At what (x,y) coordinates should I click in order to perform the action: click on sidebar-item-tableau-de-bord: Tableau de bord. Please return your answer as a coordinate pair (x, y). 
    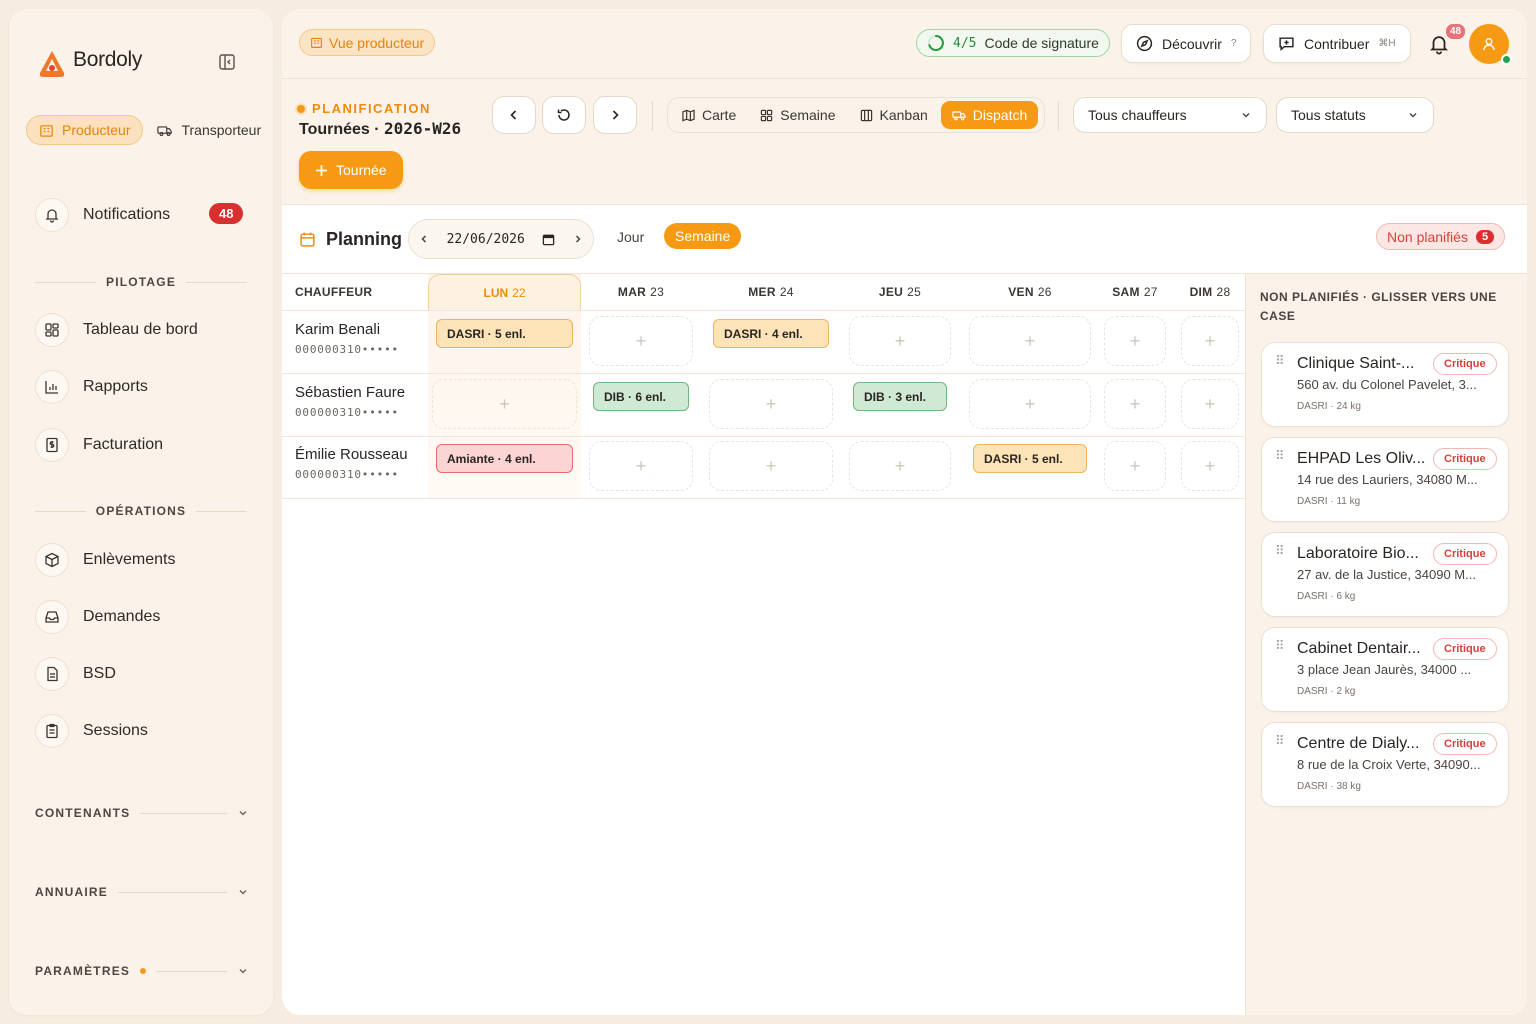
    Looking at the image, I should click on (116, 330).